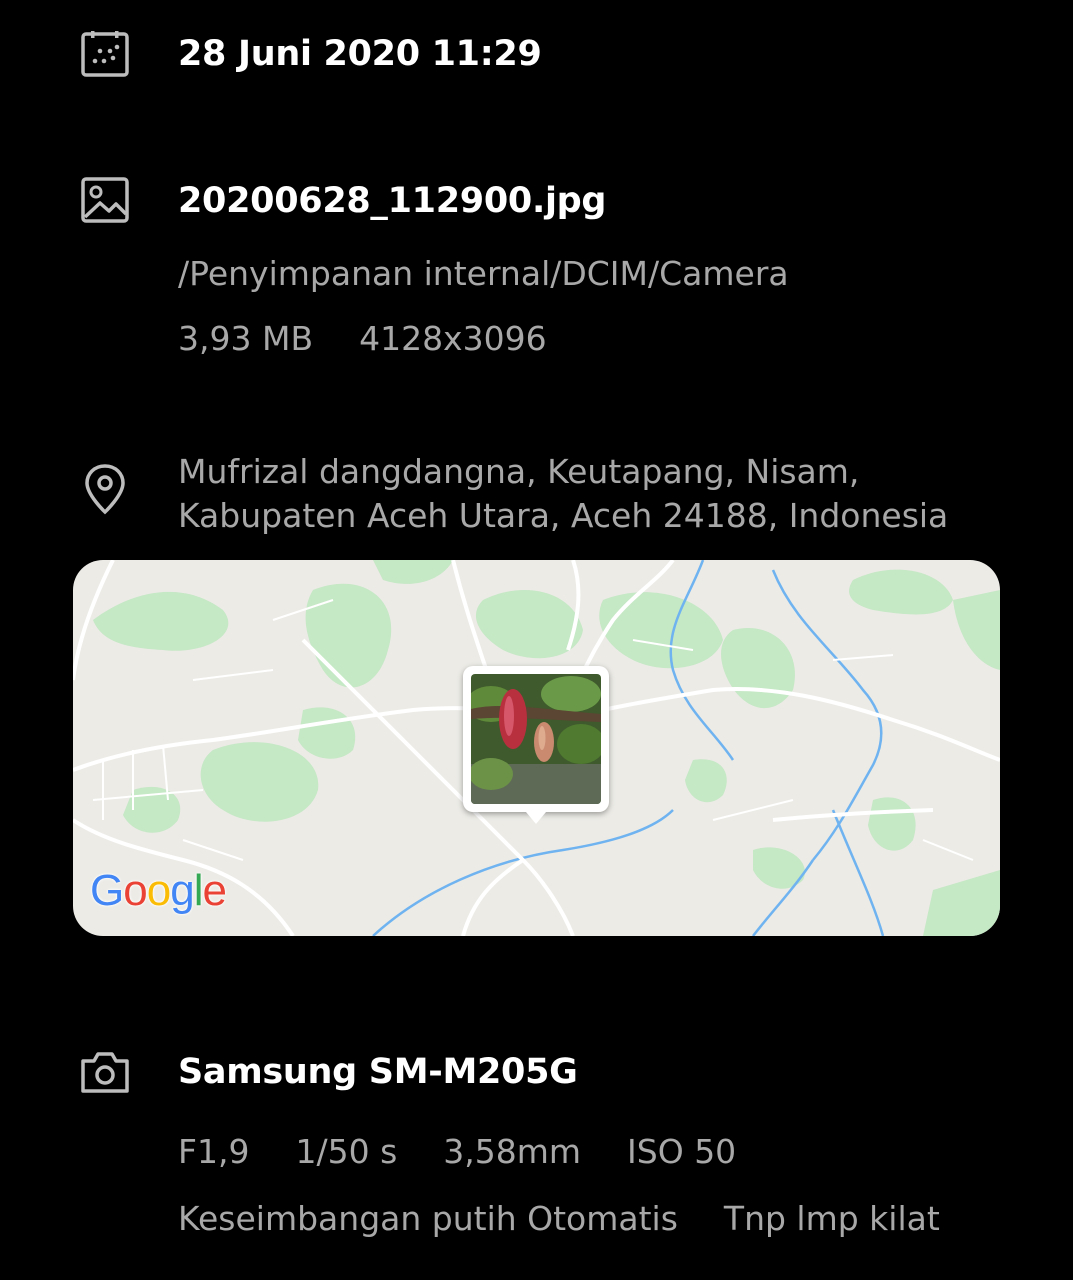 The height and width of the screenshot is (1280, 1073). Describe the element at coordinates (346, 1151) in the screenshot. I see `shutter-speed-value: 1/50 s` at that location.